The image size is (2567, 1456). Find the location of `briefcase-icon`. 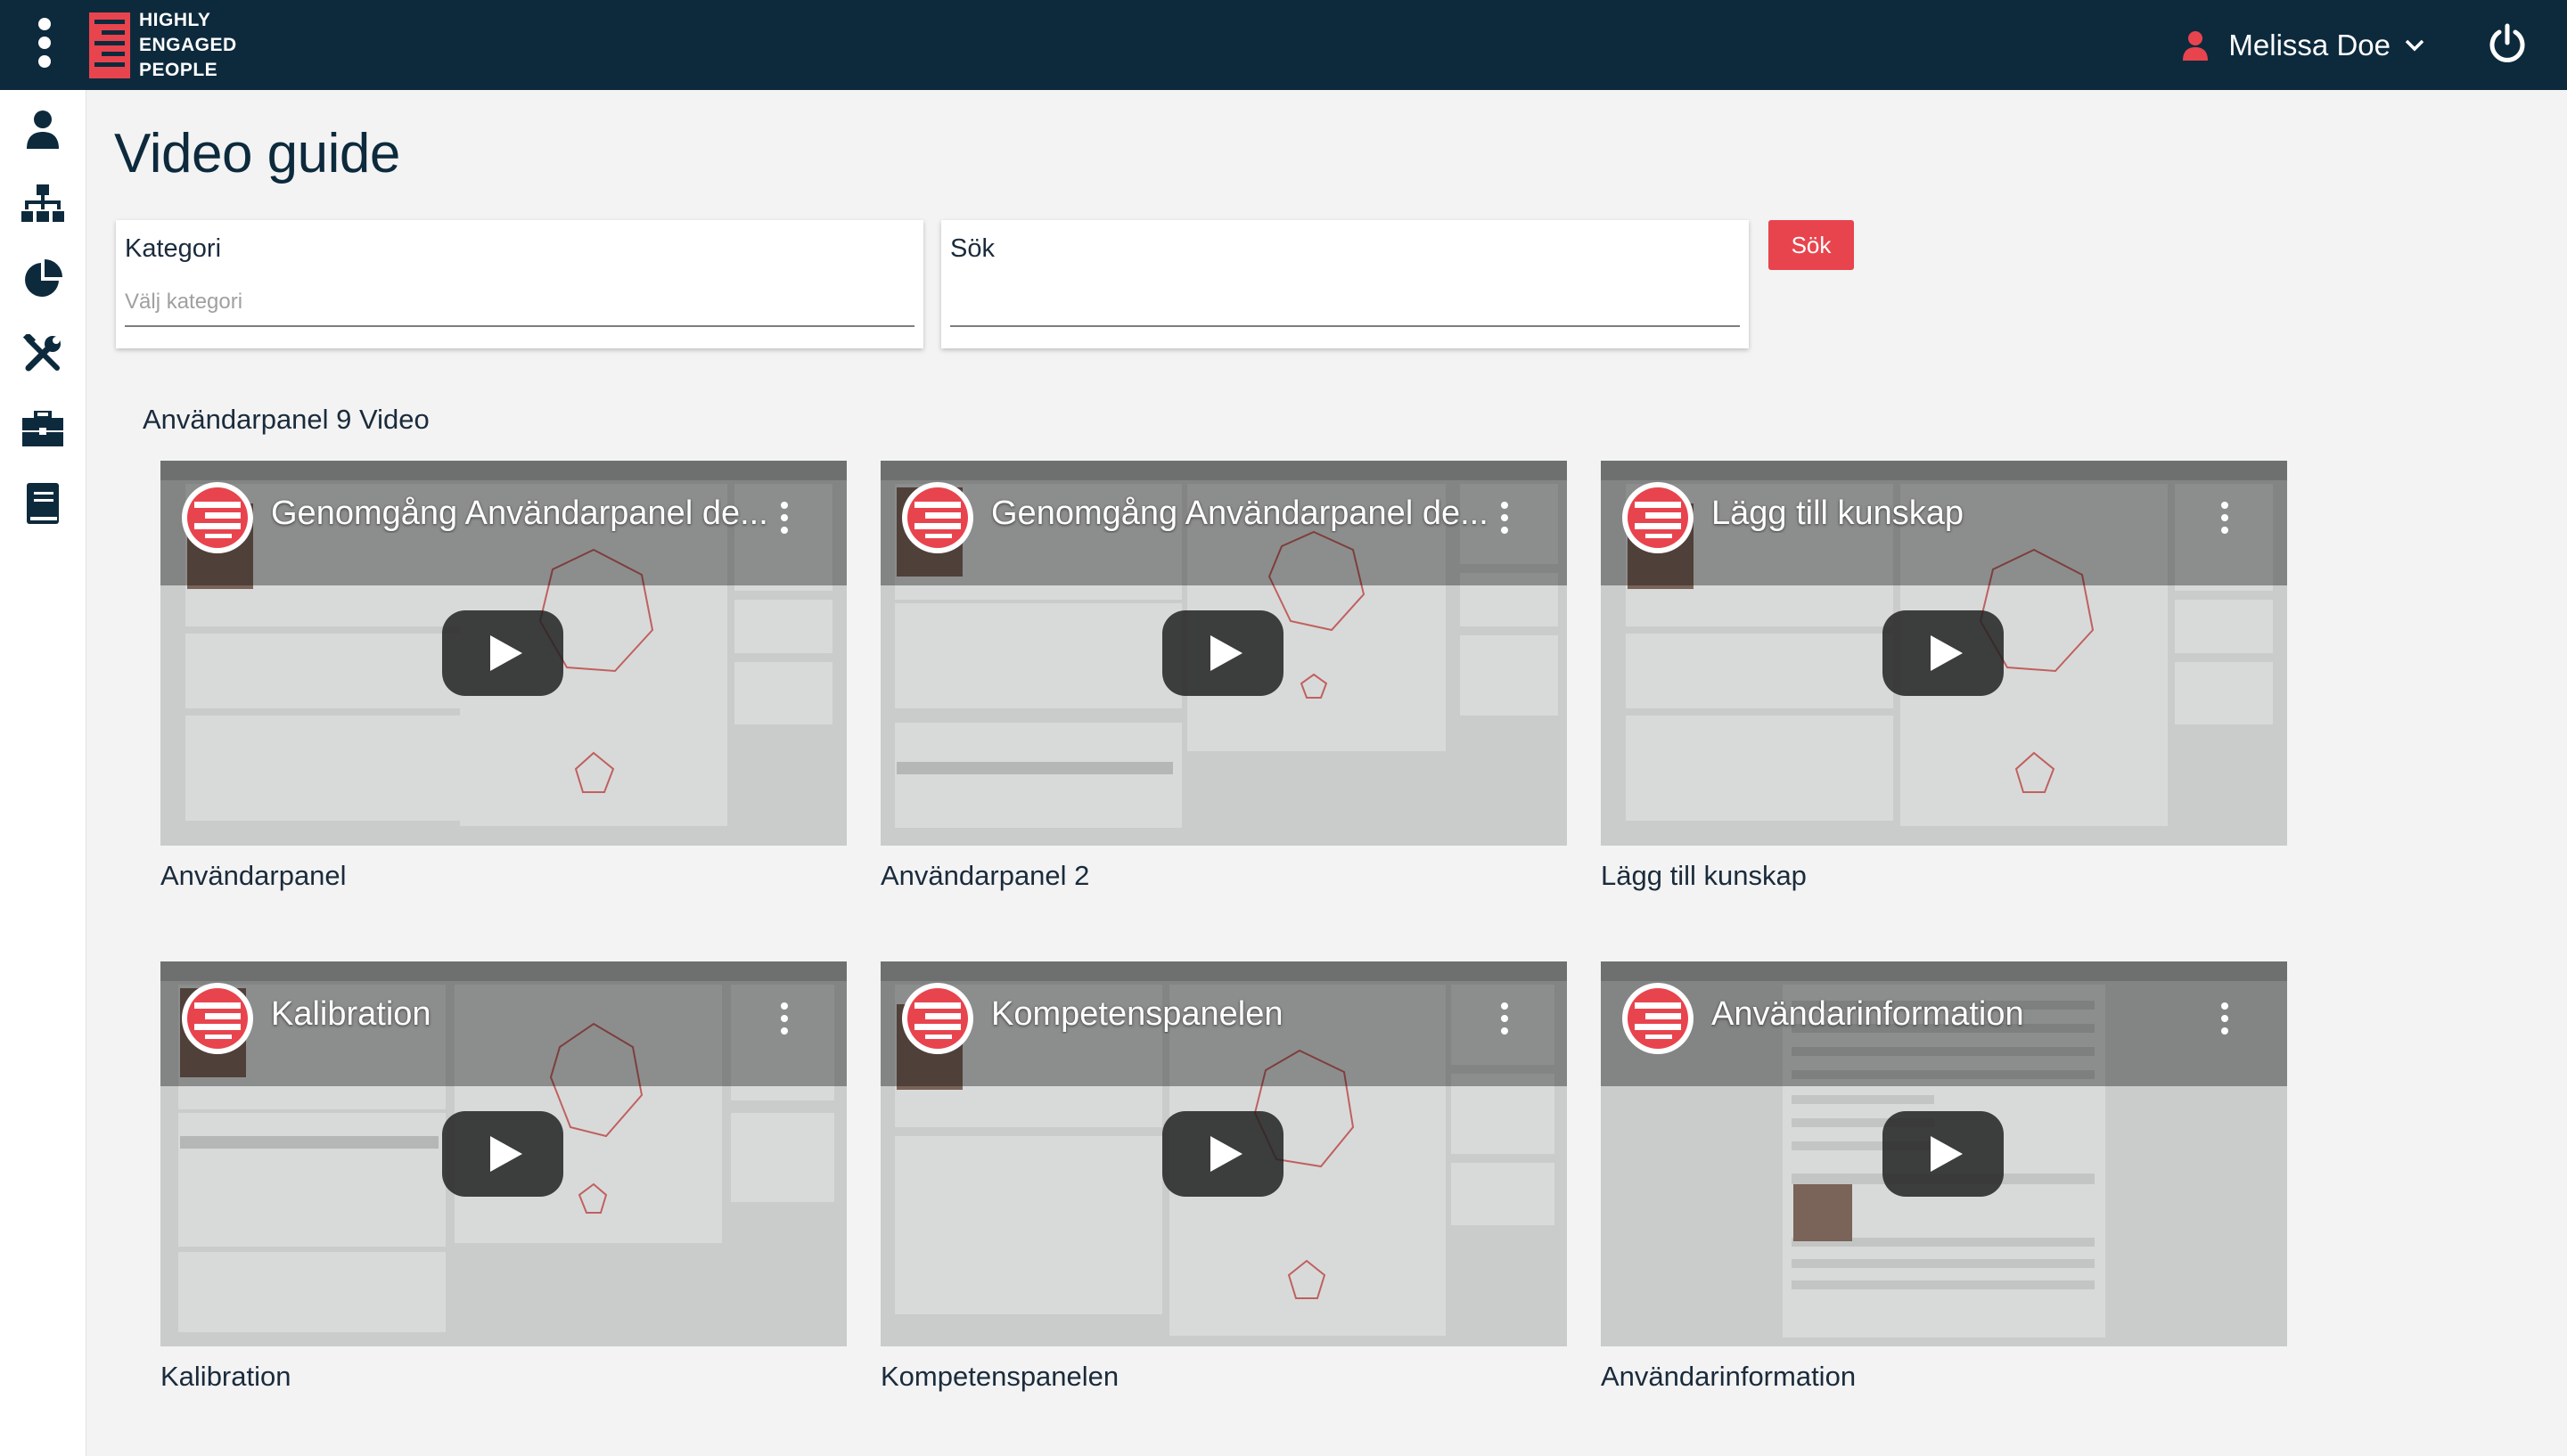

briefcase-icon is located at coordinates (42, 429).